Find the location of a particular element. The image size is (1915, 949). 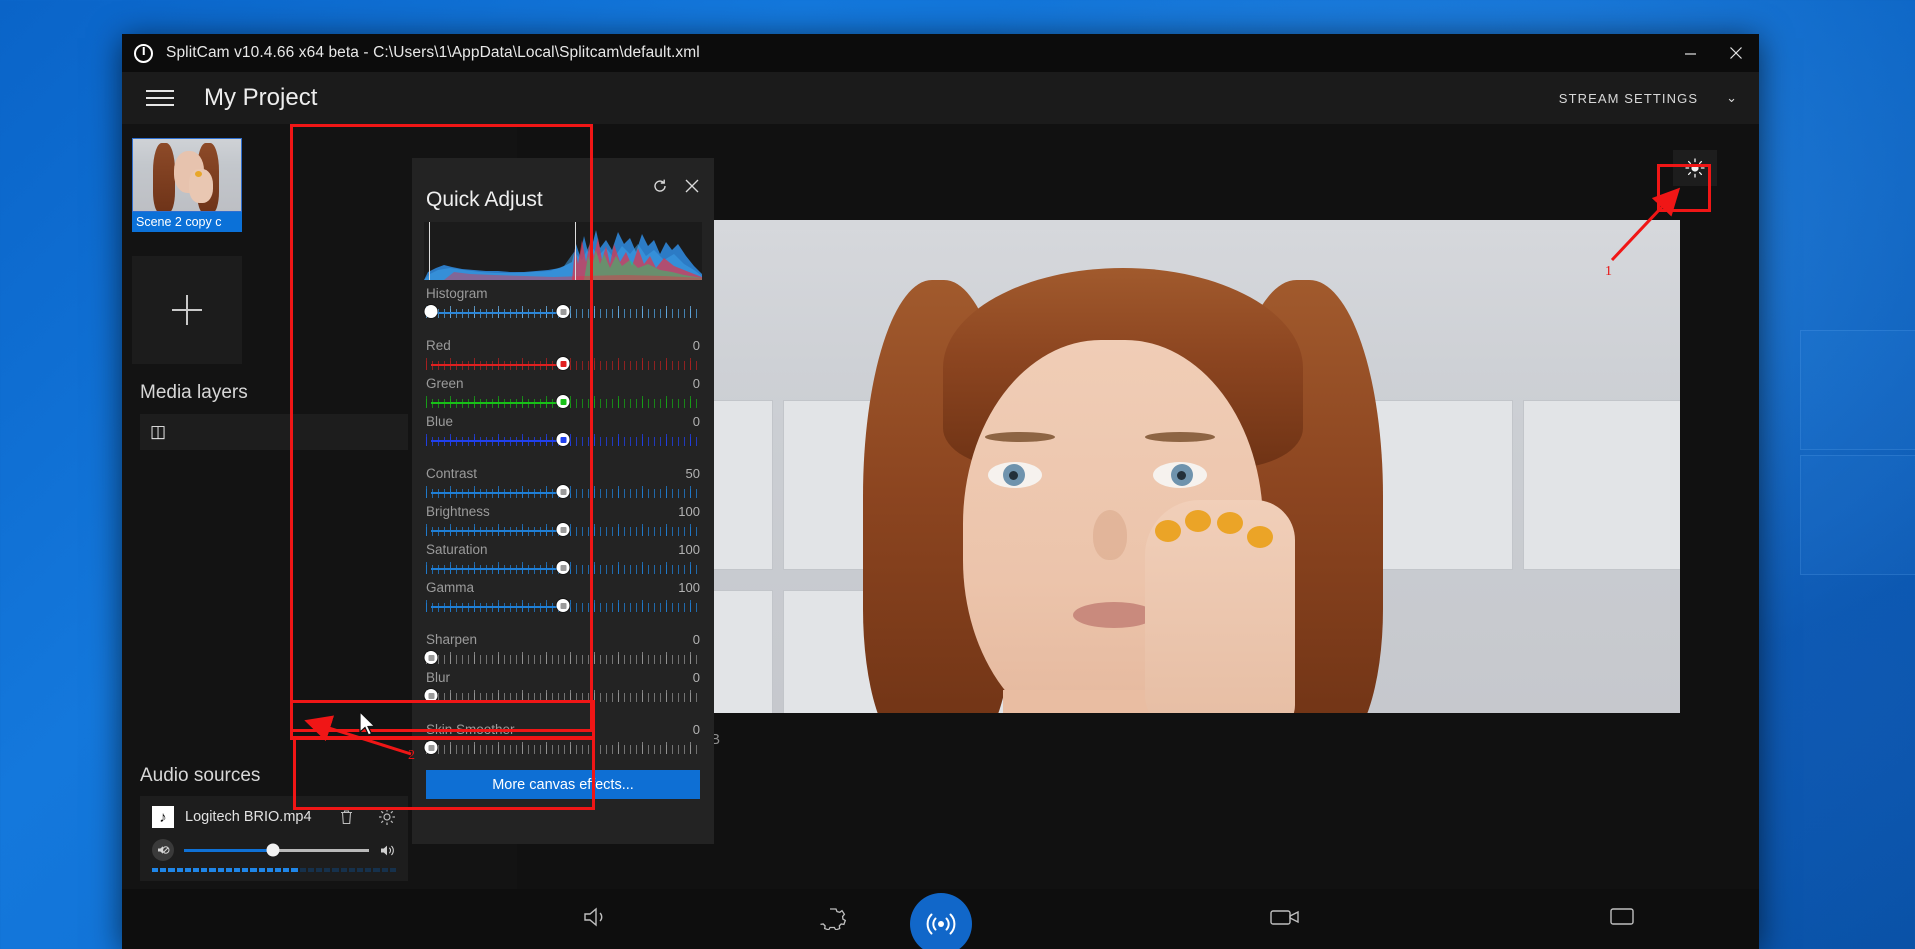

slider-label: Contrast is located at coordinates (452, 473).